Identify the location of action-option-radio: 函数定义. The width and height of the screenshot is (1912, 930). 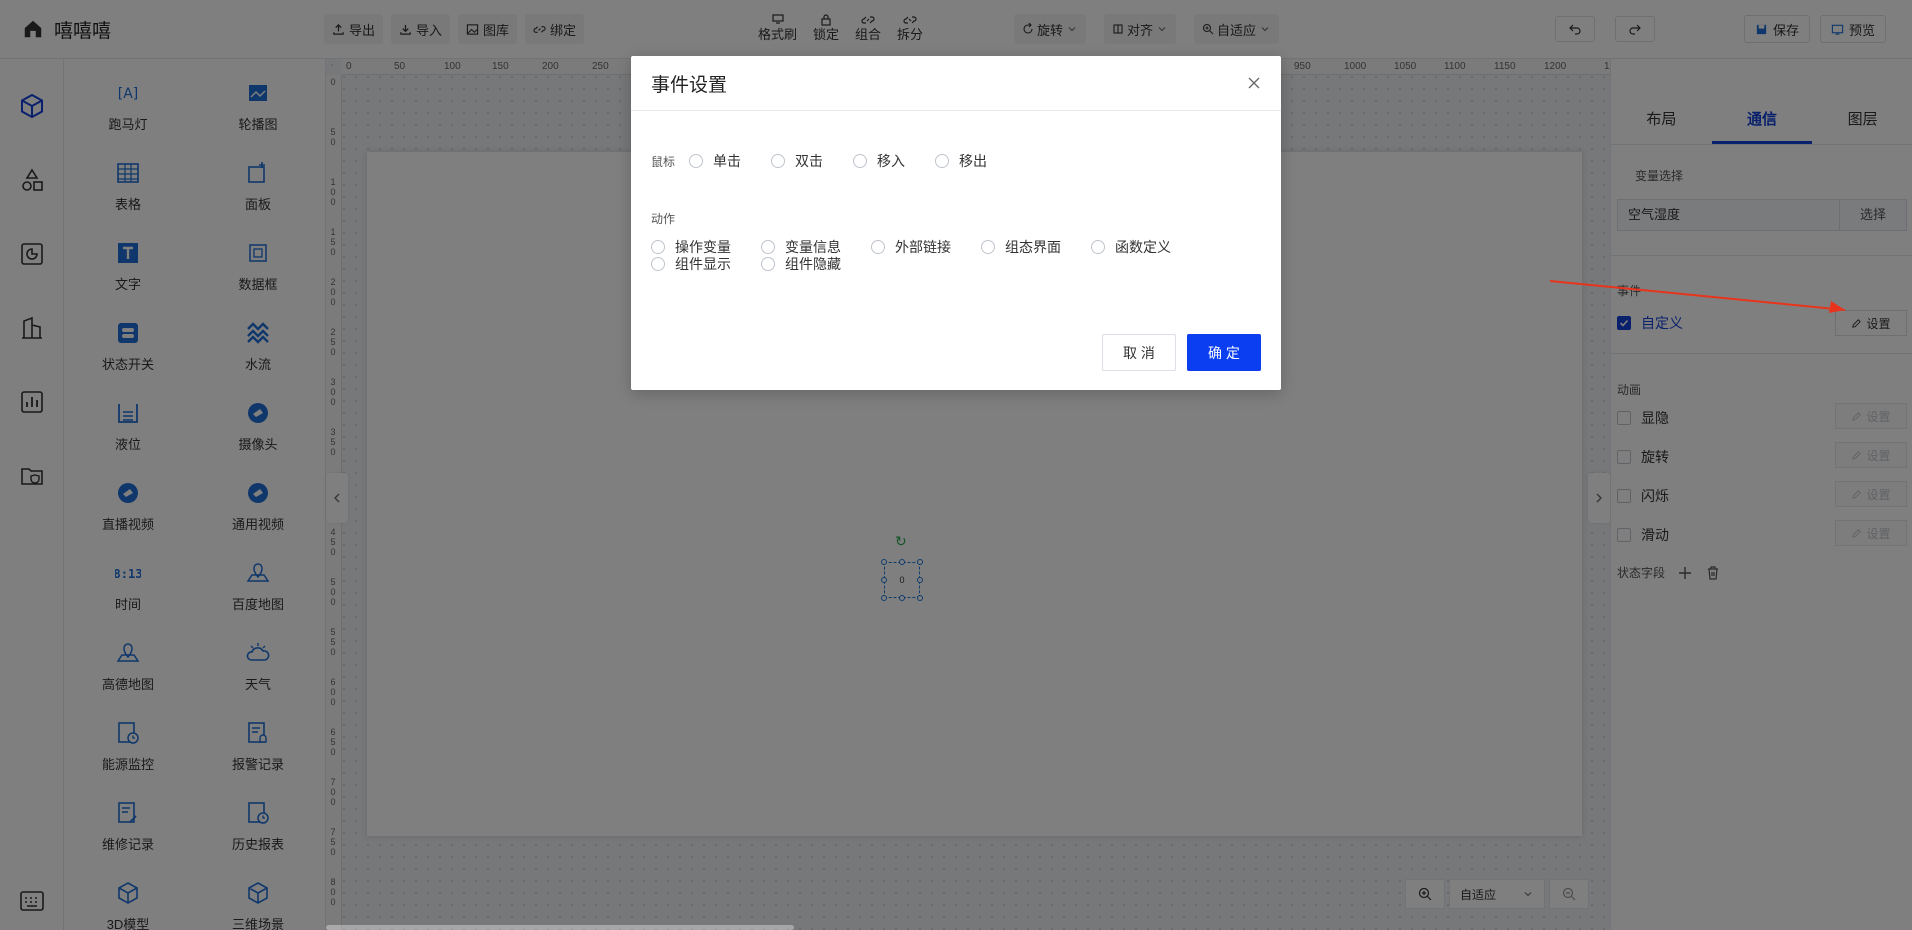
(1131, 247).